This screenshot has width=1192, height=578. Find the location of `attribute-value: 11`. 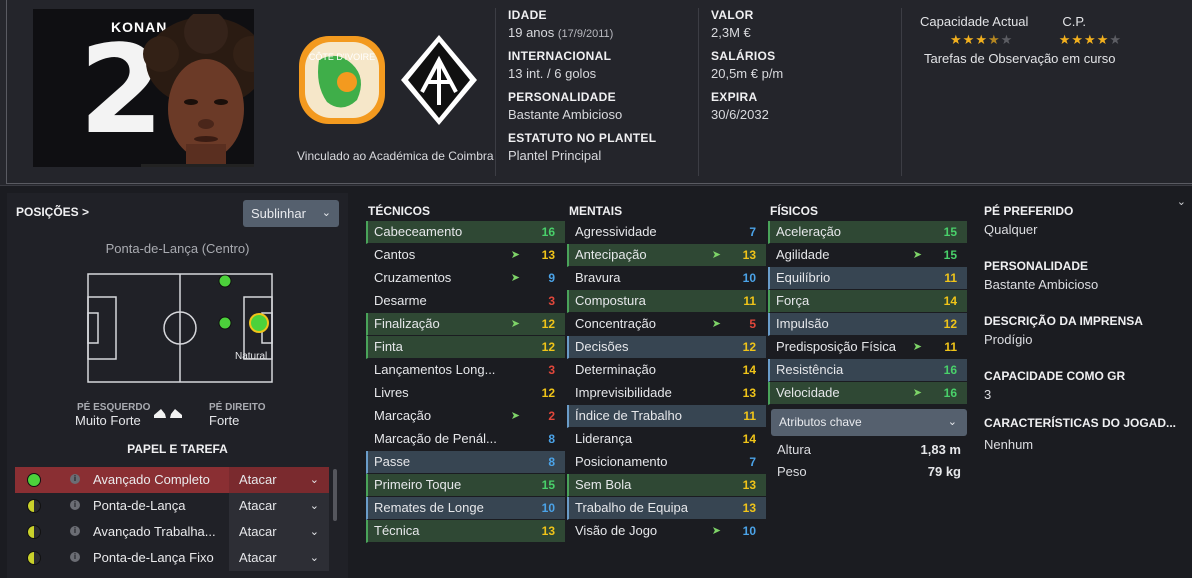

attribute-value: 11 is located at coordinates (749, 416).